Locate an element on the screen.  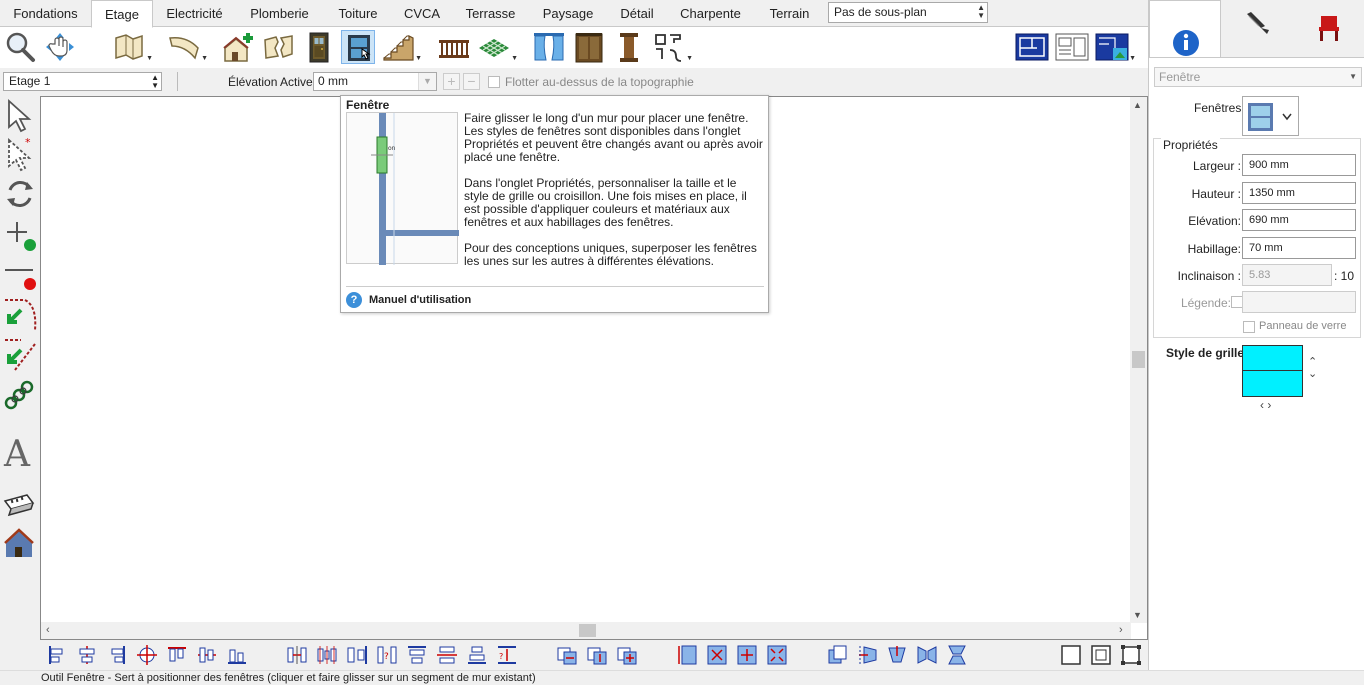
curtain-icon is located at coordinates (549, 47).